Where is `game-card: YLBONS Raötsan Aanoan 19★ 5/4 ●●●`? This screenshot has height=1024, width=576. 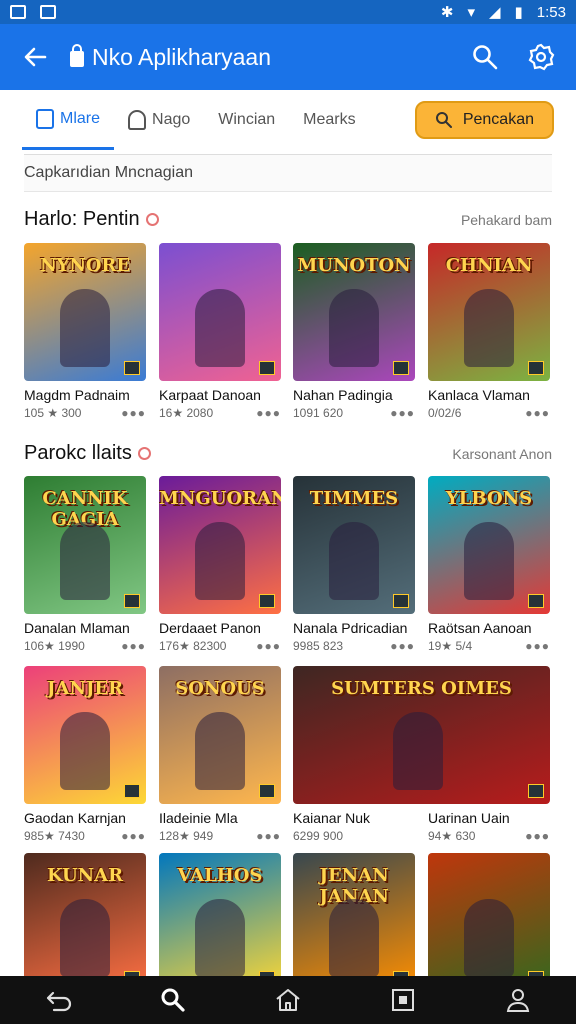 game-card: YLBONS Raötsan Aanoan 19★ 5/4 ●●● is located at coordinates (489, 564).